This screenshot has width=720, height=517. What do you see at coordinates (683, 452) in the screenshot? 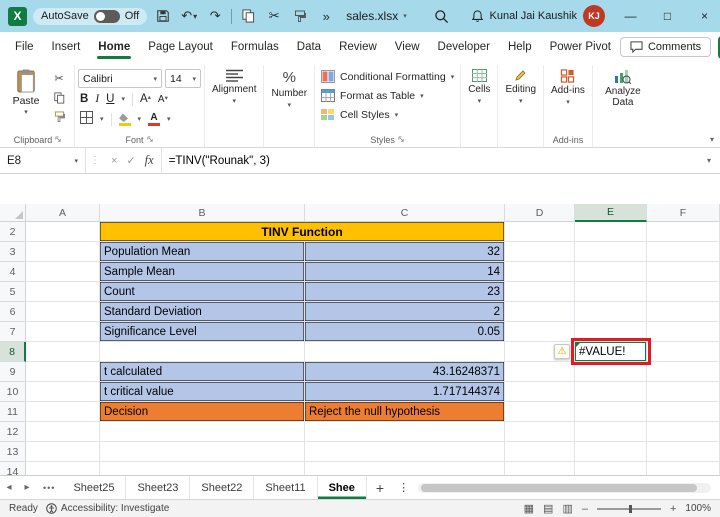
I see `cell-F13` at bounding box center [683, 452].